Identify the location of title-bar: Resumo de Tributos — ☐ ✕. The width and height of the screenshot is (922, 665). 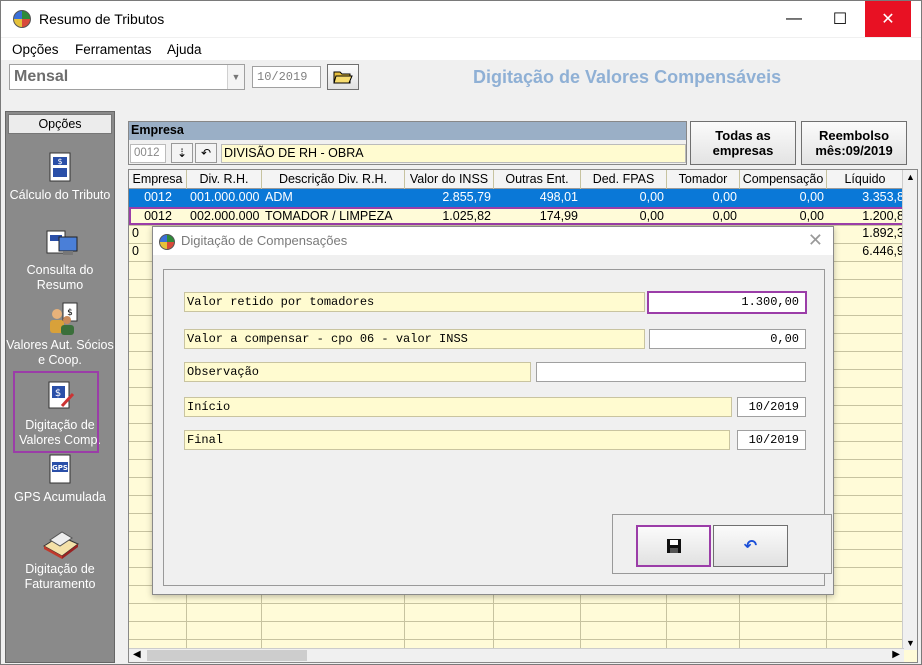
(461, 19).